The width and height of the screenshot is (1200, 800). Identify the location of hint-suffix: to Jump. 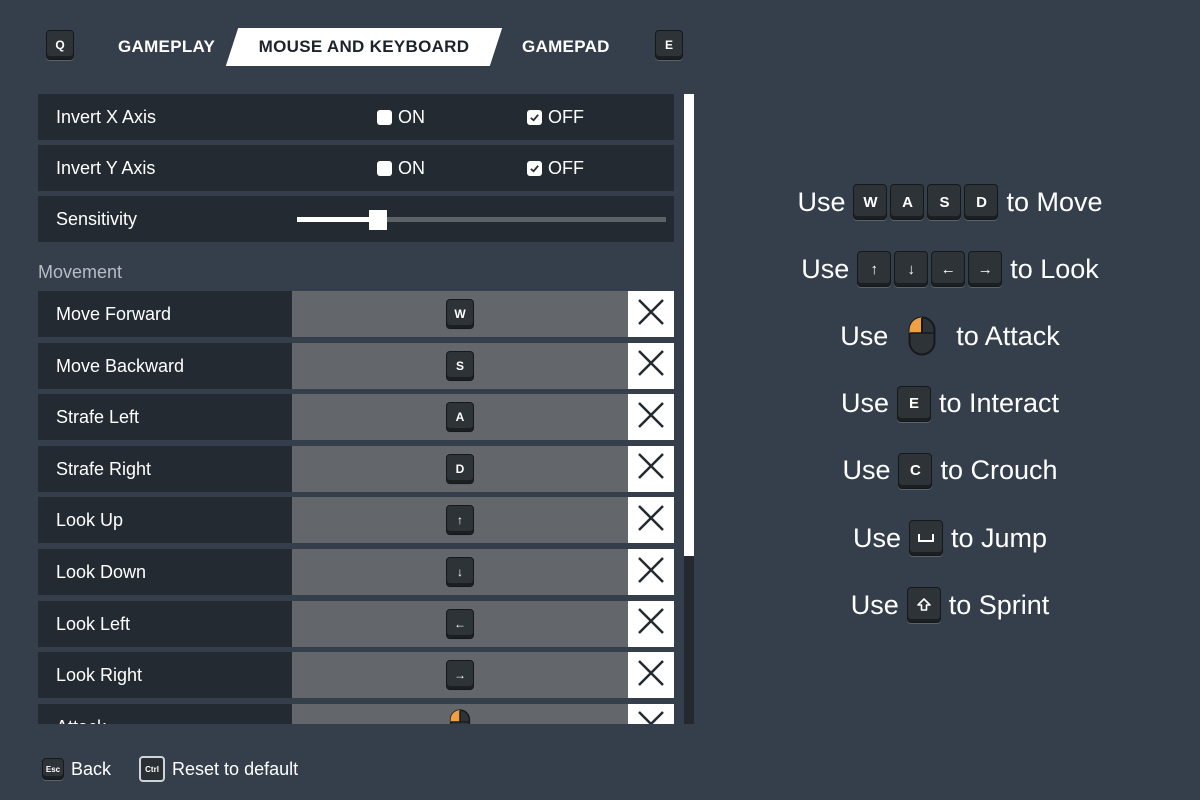
(999, 537).